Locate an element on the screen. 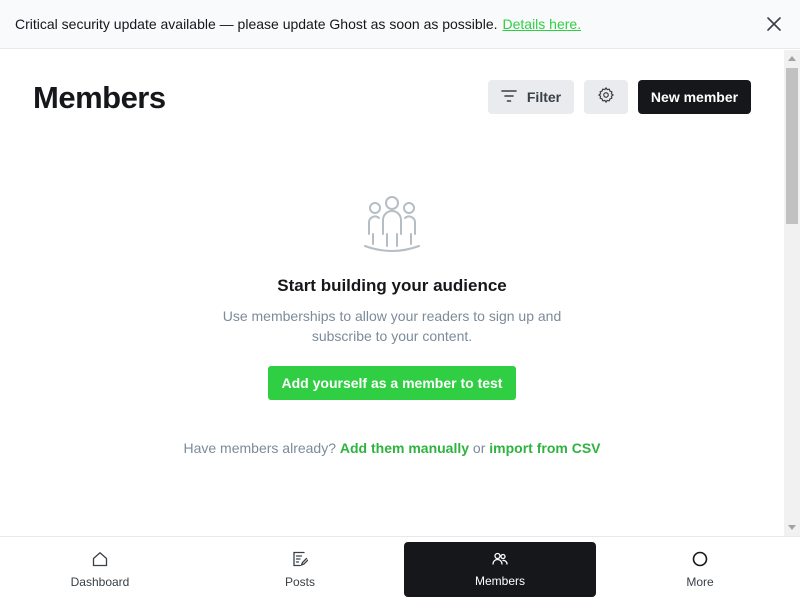  nav-item-label: Dashboard is located at coordinates (100, 581).